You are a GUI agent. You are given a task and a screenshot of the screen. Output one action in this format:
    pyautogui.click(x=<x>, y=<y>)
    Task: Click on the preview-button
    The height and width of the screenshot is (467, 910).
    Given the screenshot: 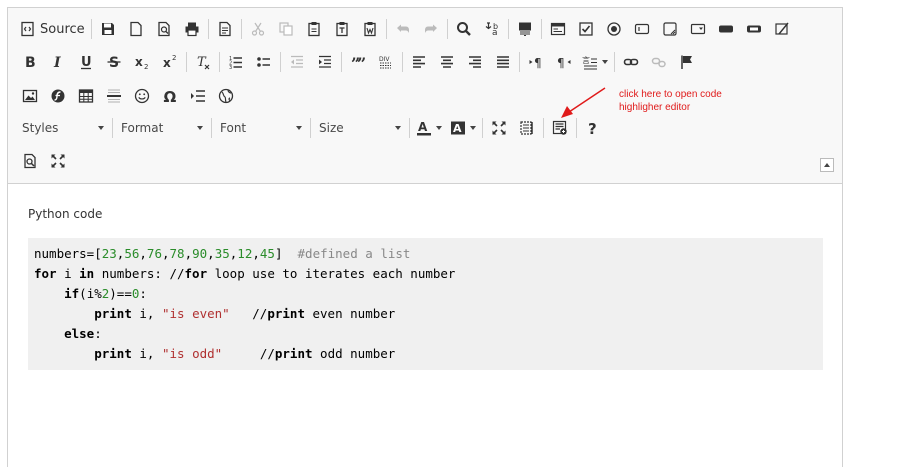 What is the action you would take?
    pyautogui.click(x=164, y=29)
    